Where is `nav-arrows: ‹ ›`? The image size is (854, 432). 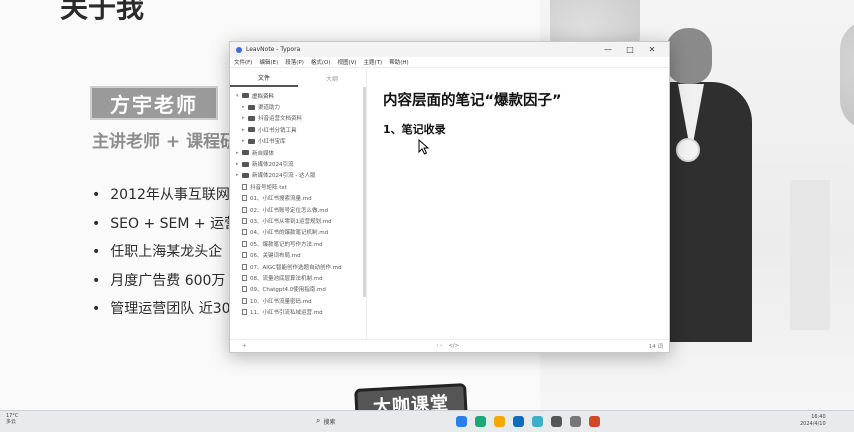 nav-arrows: ‹ › is located at coordinates (439, 346).